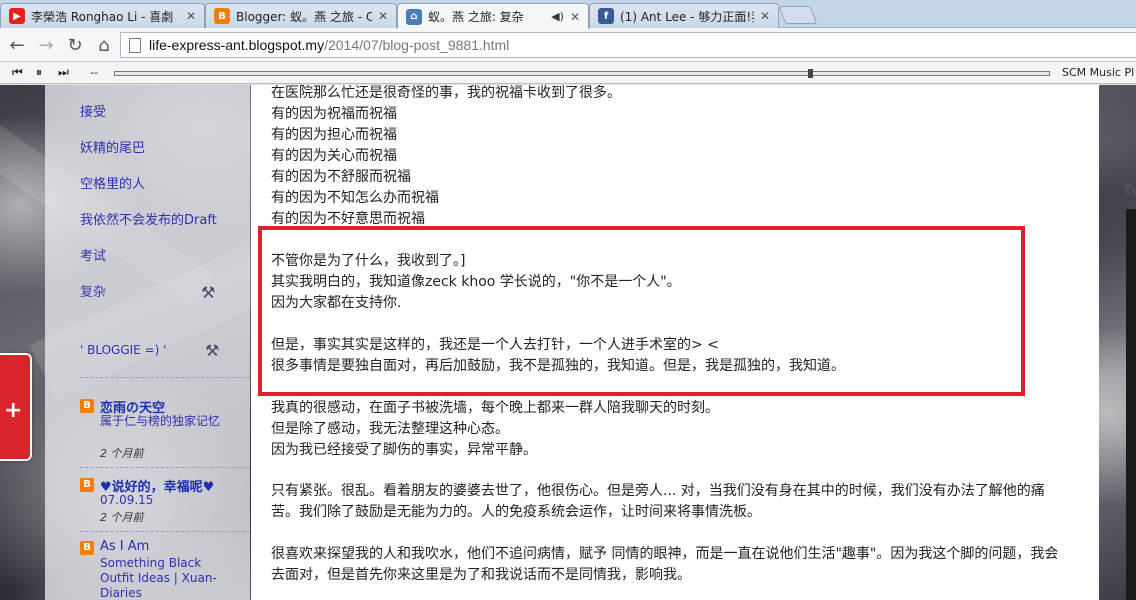 The height and width of the screenshot is (600, 1136). I want to click on tab-title: (1) Ant Lee - 够力正面!我, so click(687, 16).